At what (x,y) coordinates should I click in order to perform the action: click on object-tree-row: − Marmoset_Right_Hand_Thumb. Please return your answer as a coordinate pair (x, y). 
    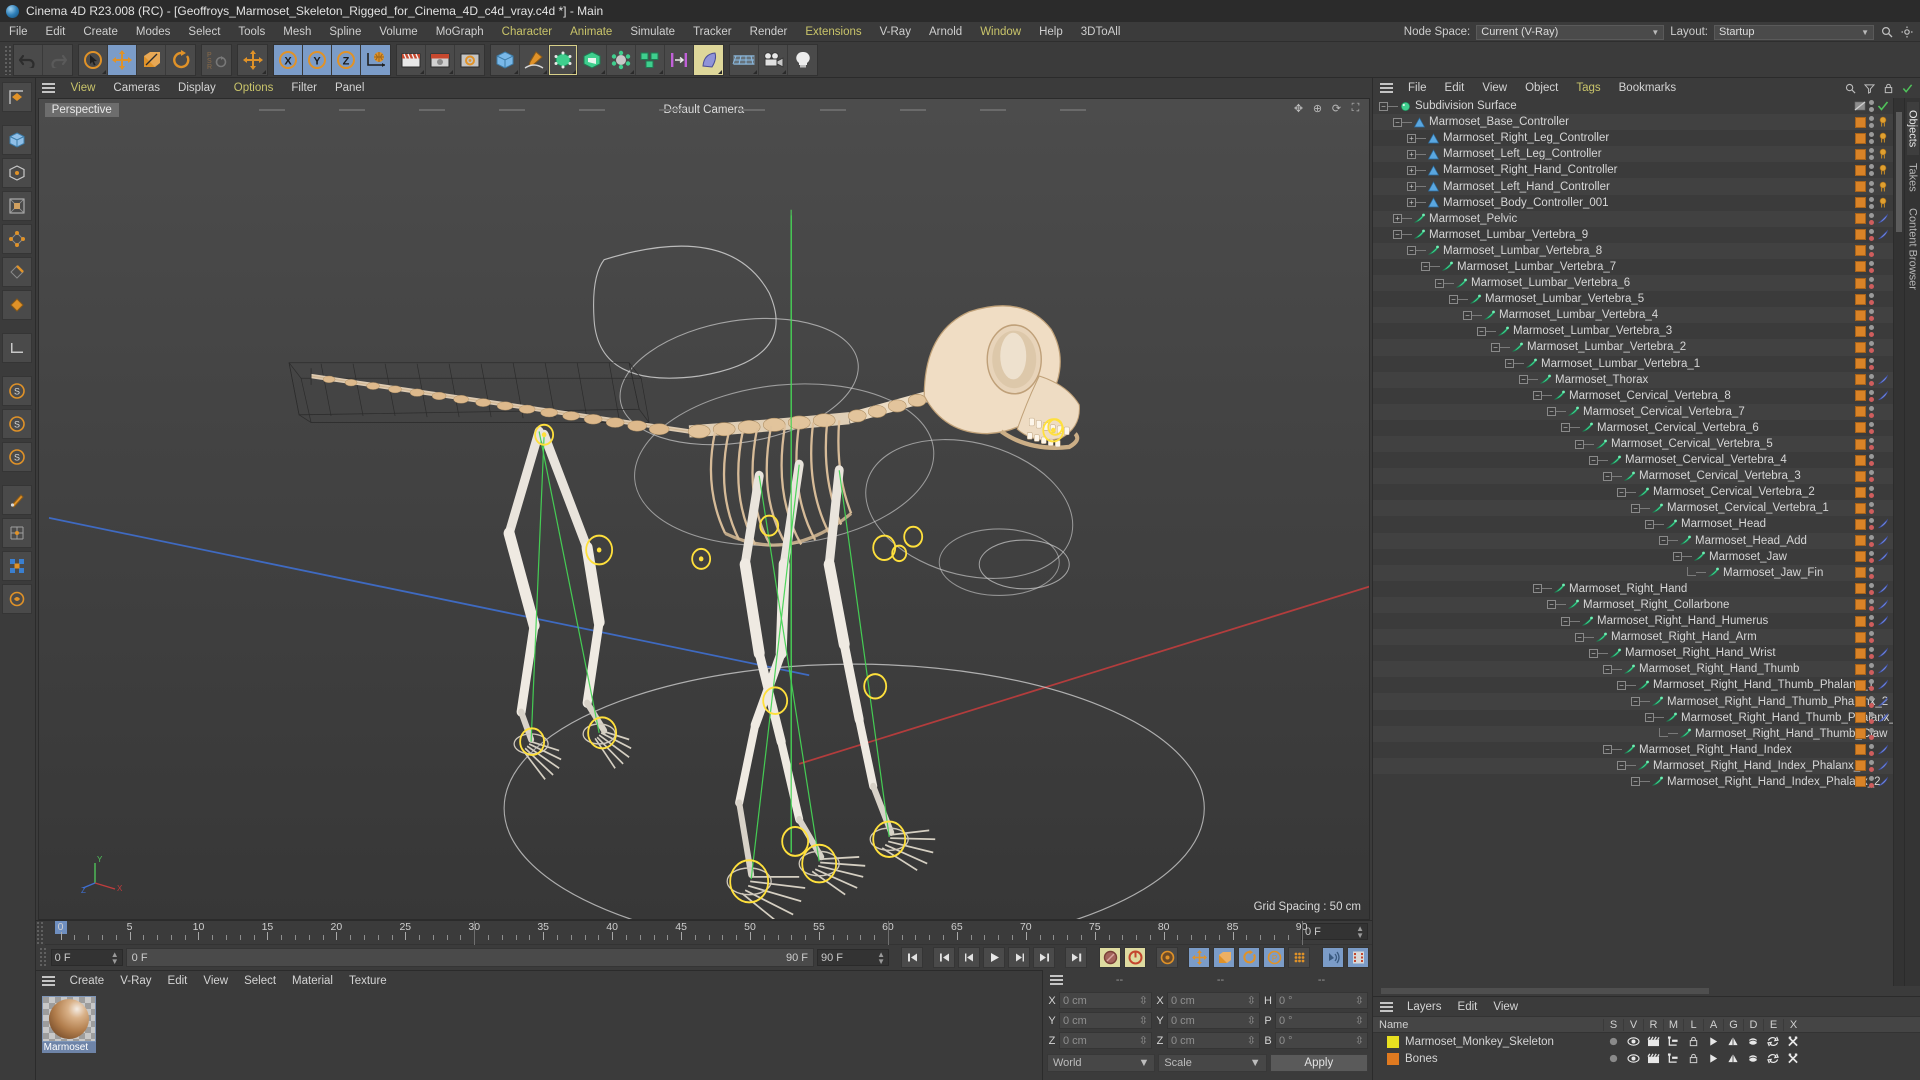
    Looking at the image, I should click on (1633, 669).